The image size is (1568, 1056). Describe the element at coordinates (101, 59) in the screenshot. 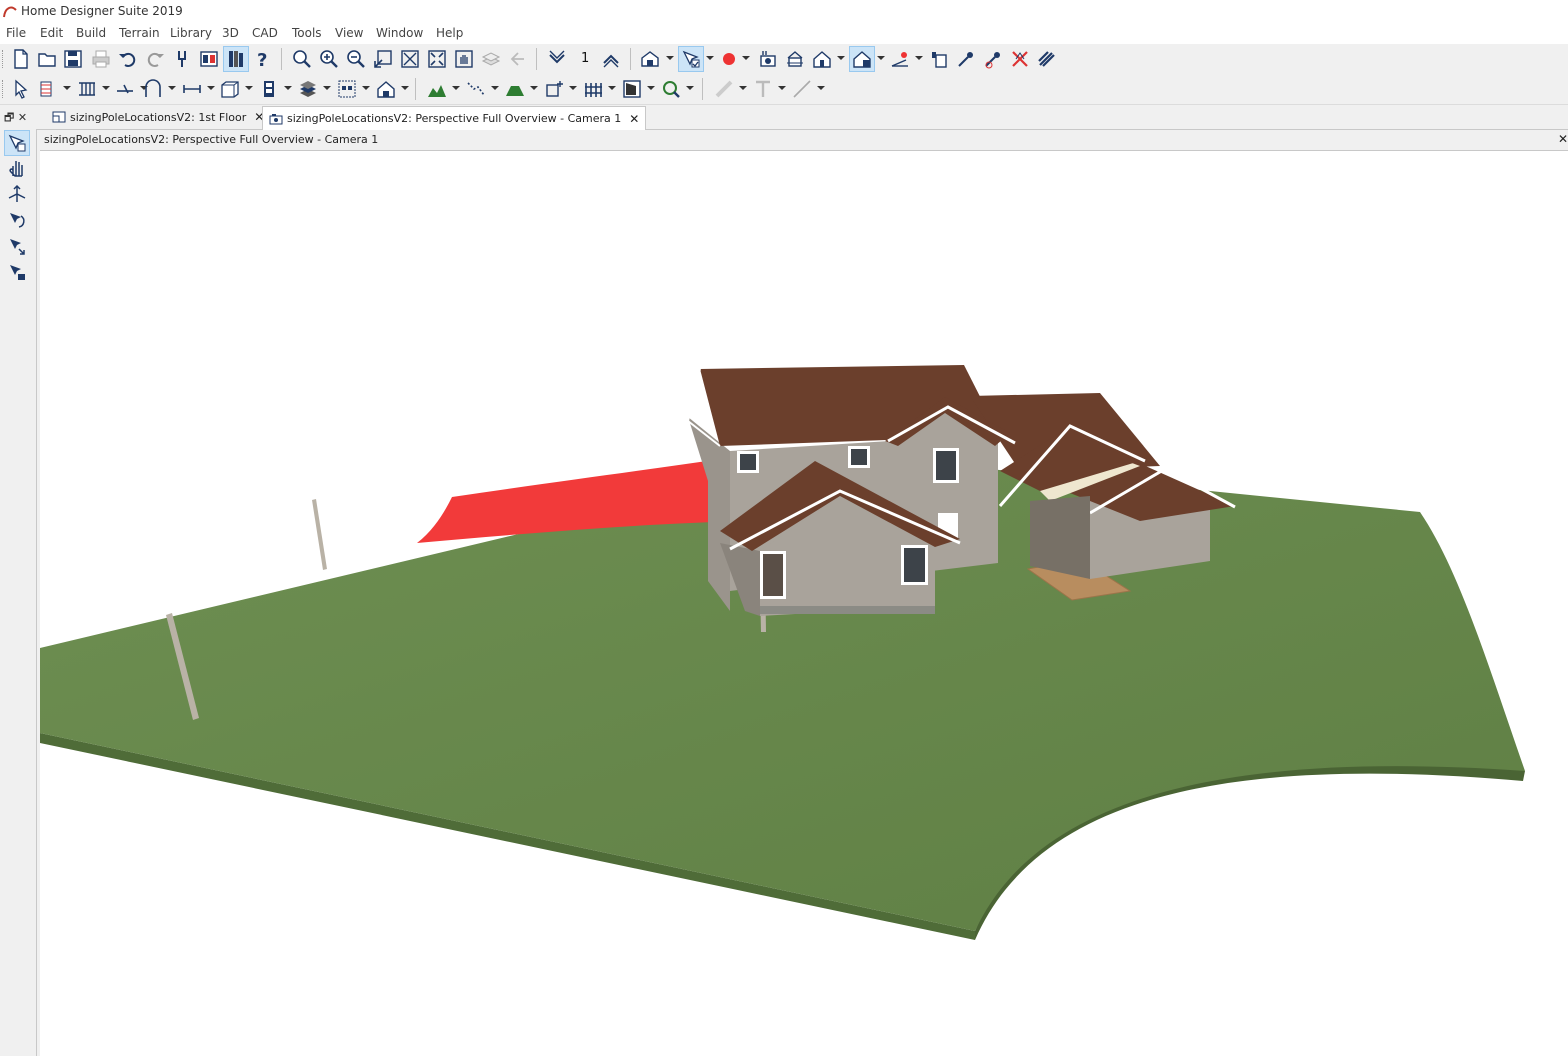

I see `print-button` at that location.